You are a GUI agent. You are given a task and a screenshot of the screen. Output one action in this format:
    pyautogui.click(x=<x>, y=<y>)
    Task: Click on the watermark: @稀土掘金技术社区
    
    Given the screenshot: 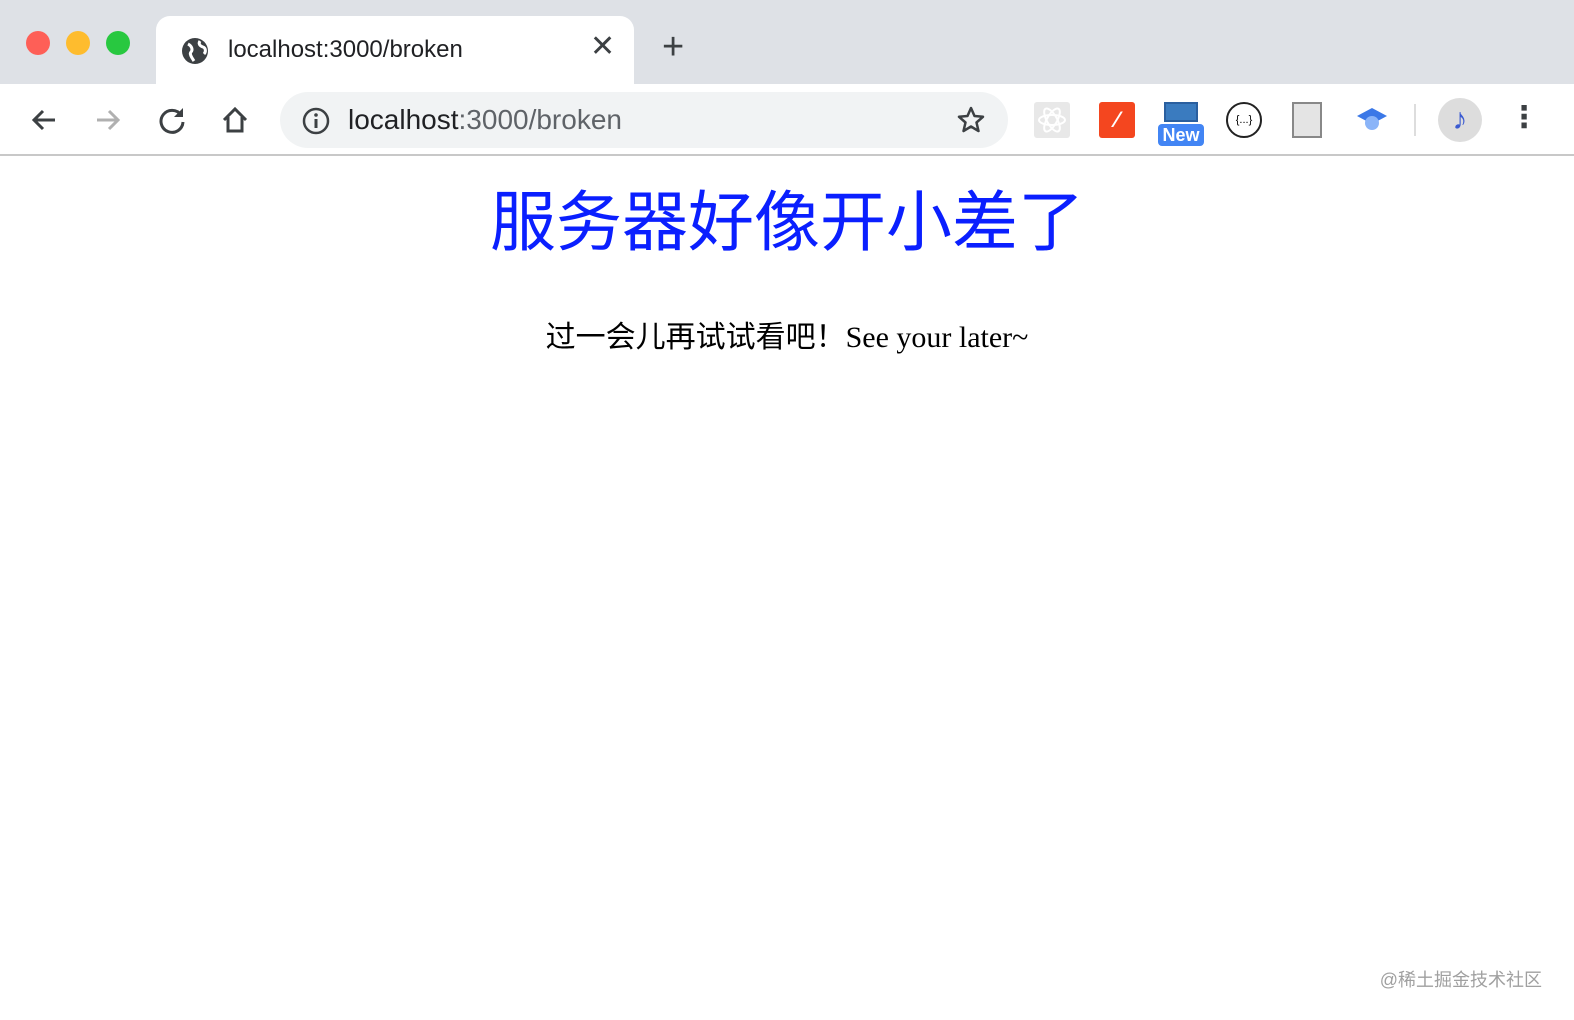 What is the action you would take?
    pyautogui.click(x=1460, y=980)
    